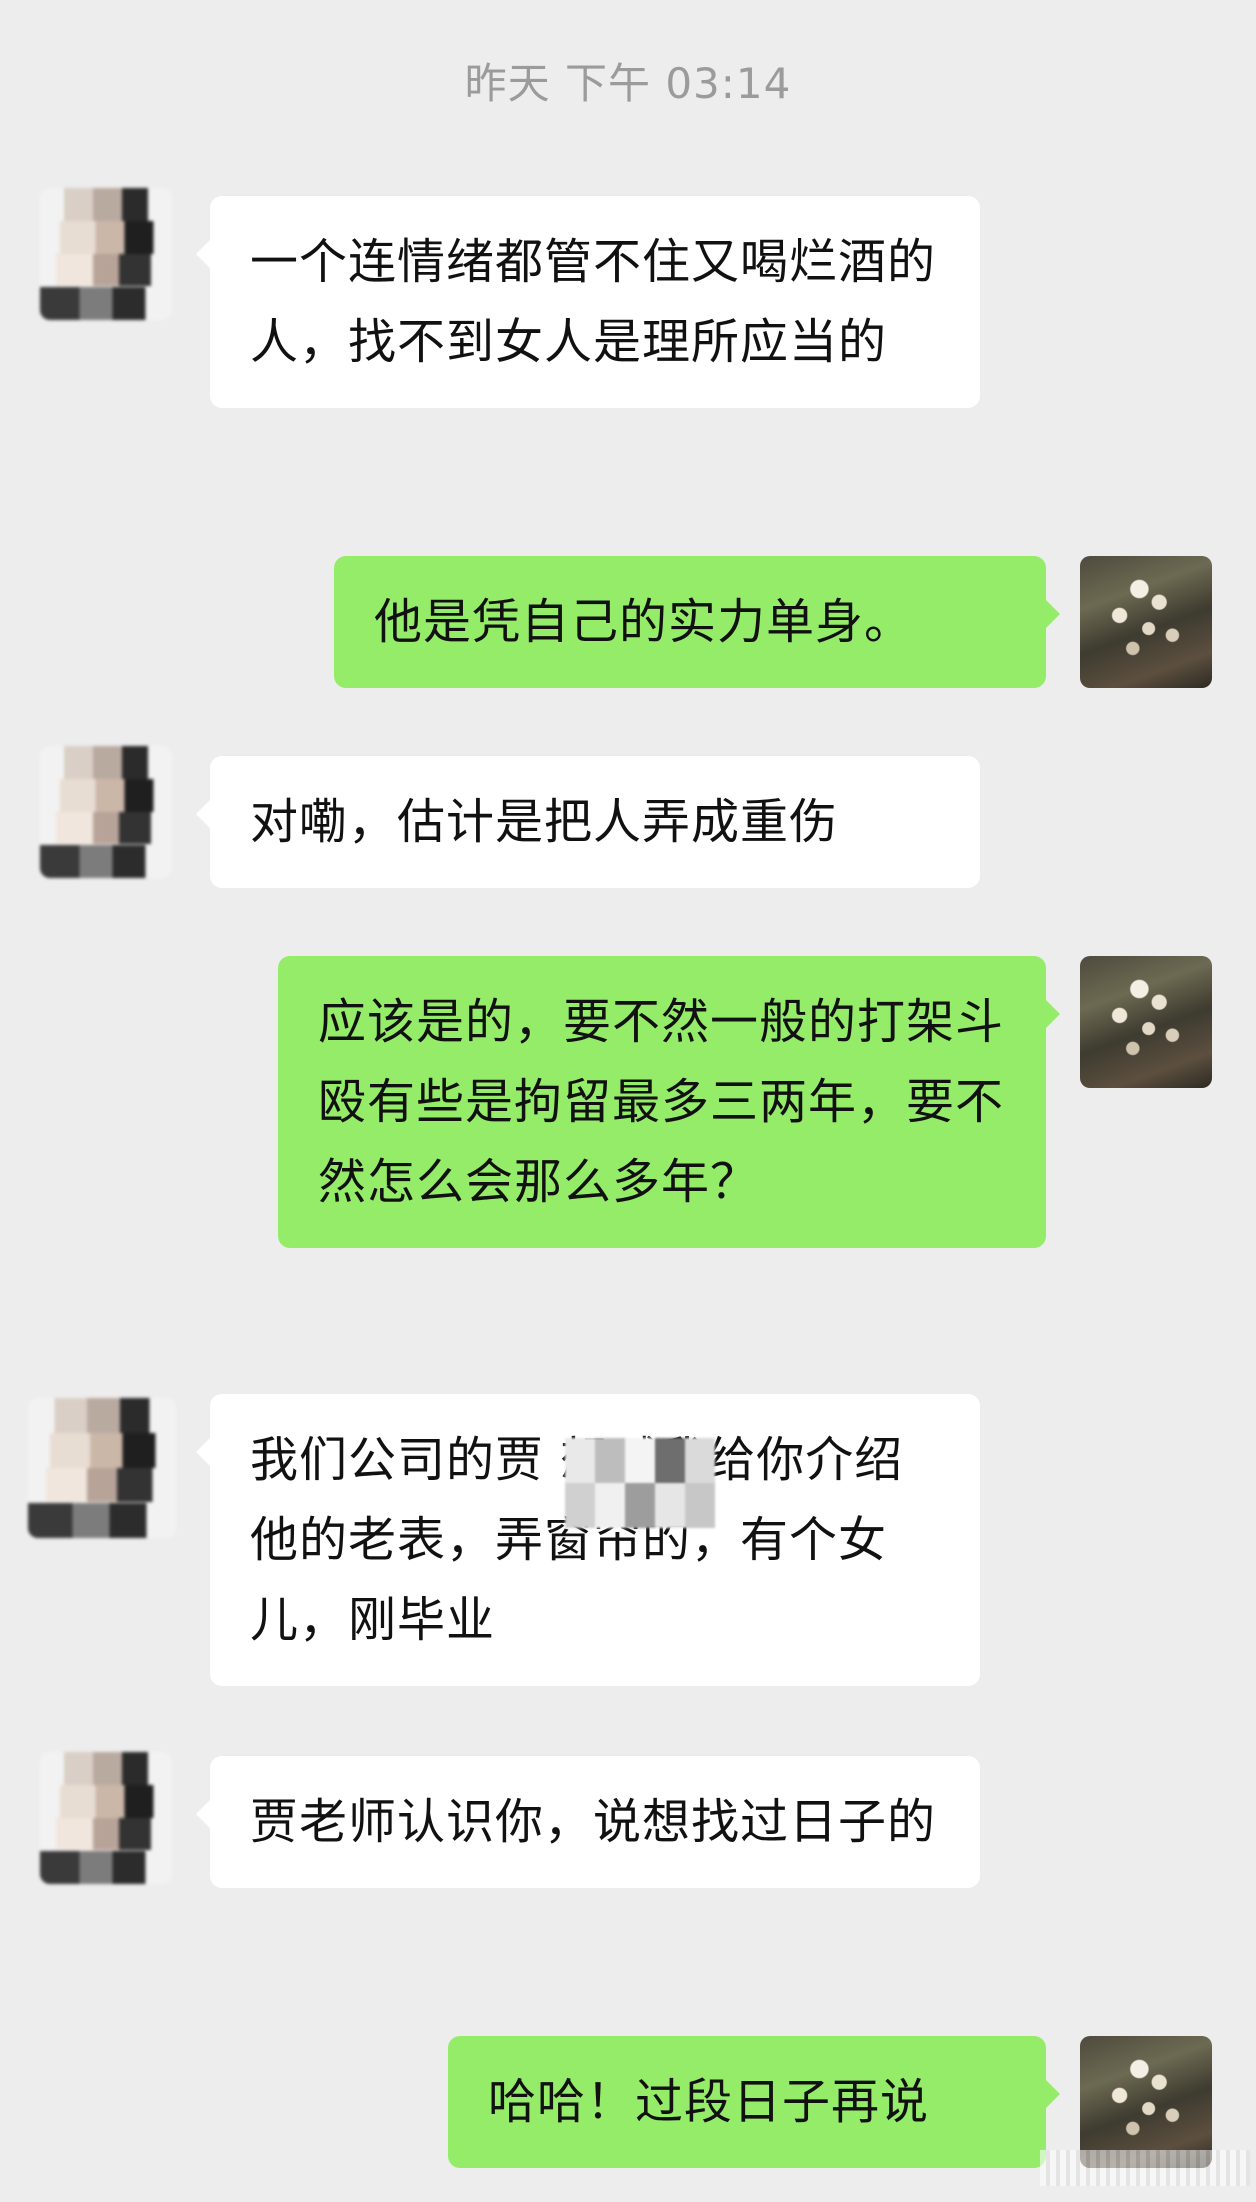  What do you see at coordinates (640, 1483) in the screenshot?
I see `censor-mosaic` at bounding box center [640, 1483].